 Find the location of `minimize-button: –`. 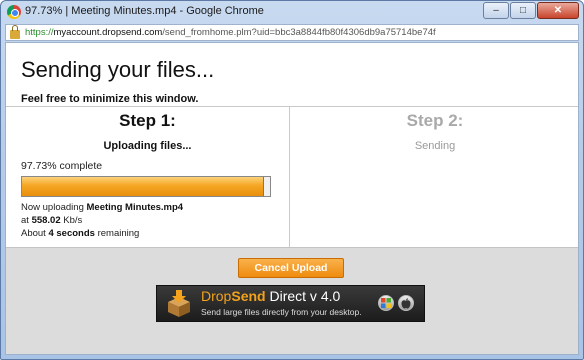

minimize-button: – is located at coordinates (496, 10).